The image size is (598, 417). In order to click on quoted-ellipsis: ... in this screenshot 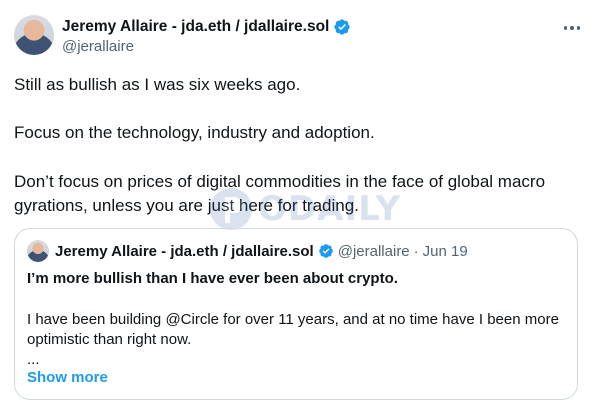, I will do `click(33, 359)`.